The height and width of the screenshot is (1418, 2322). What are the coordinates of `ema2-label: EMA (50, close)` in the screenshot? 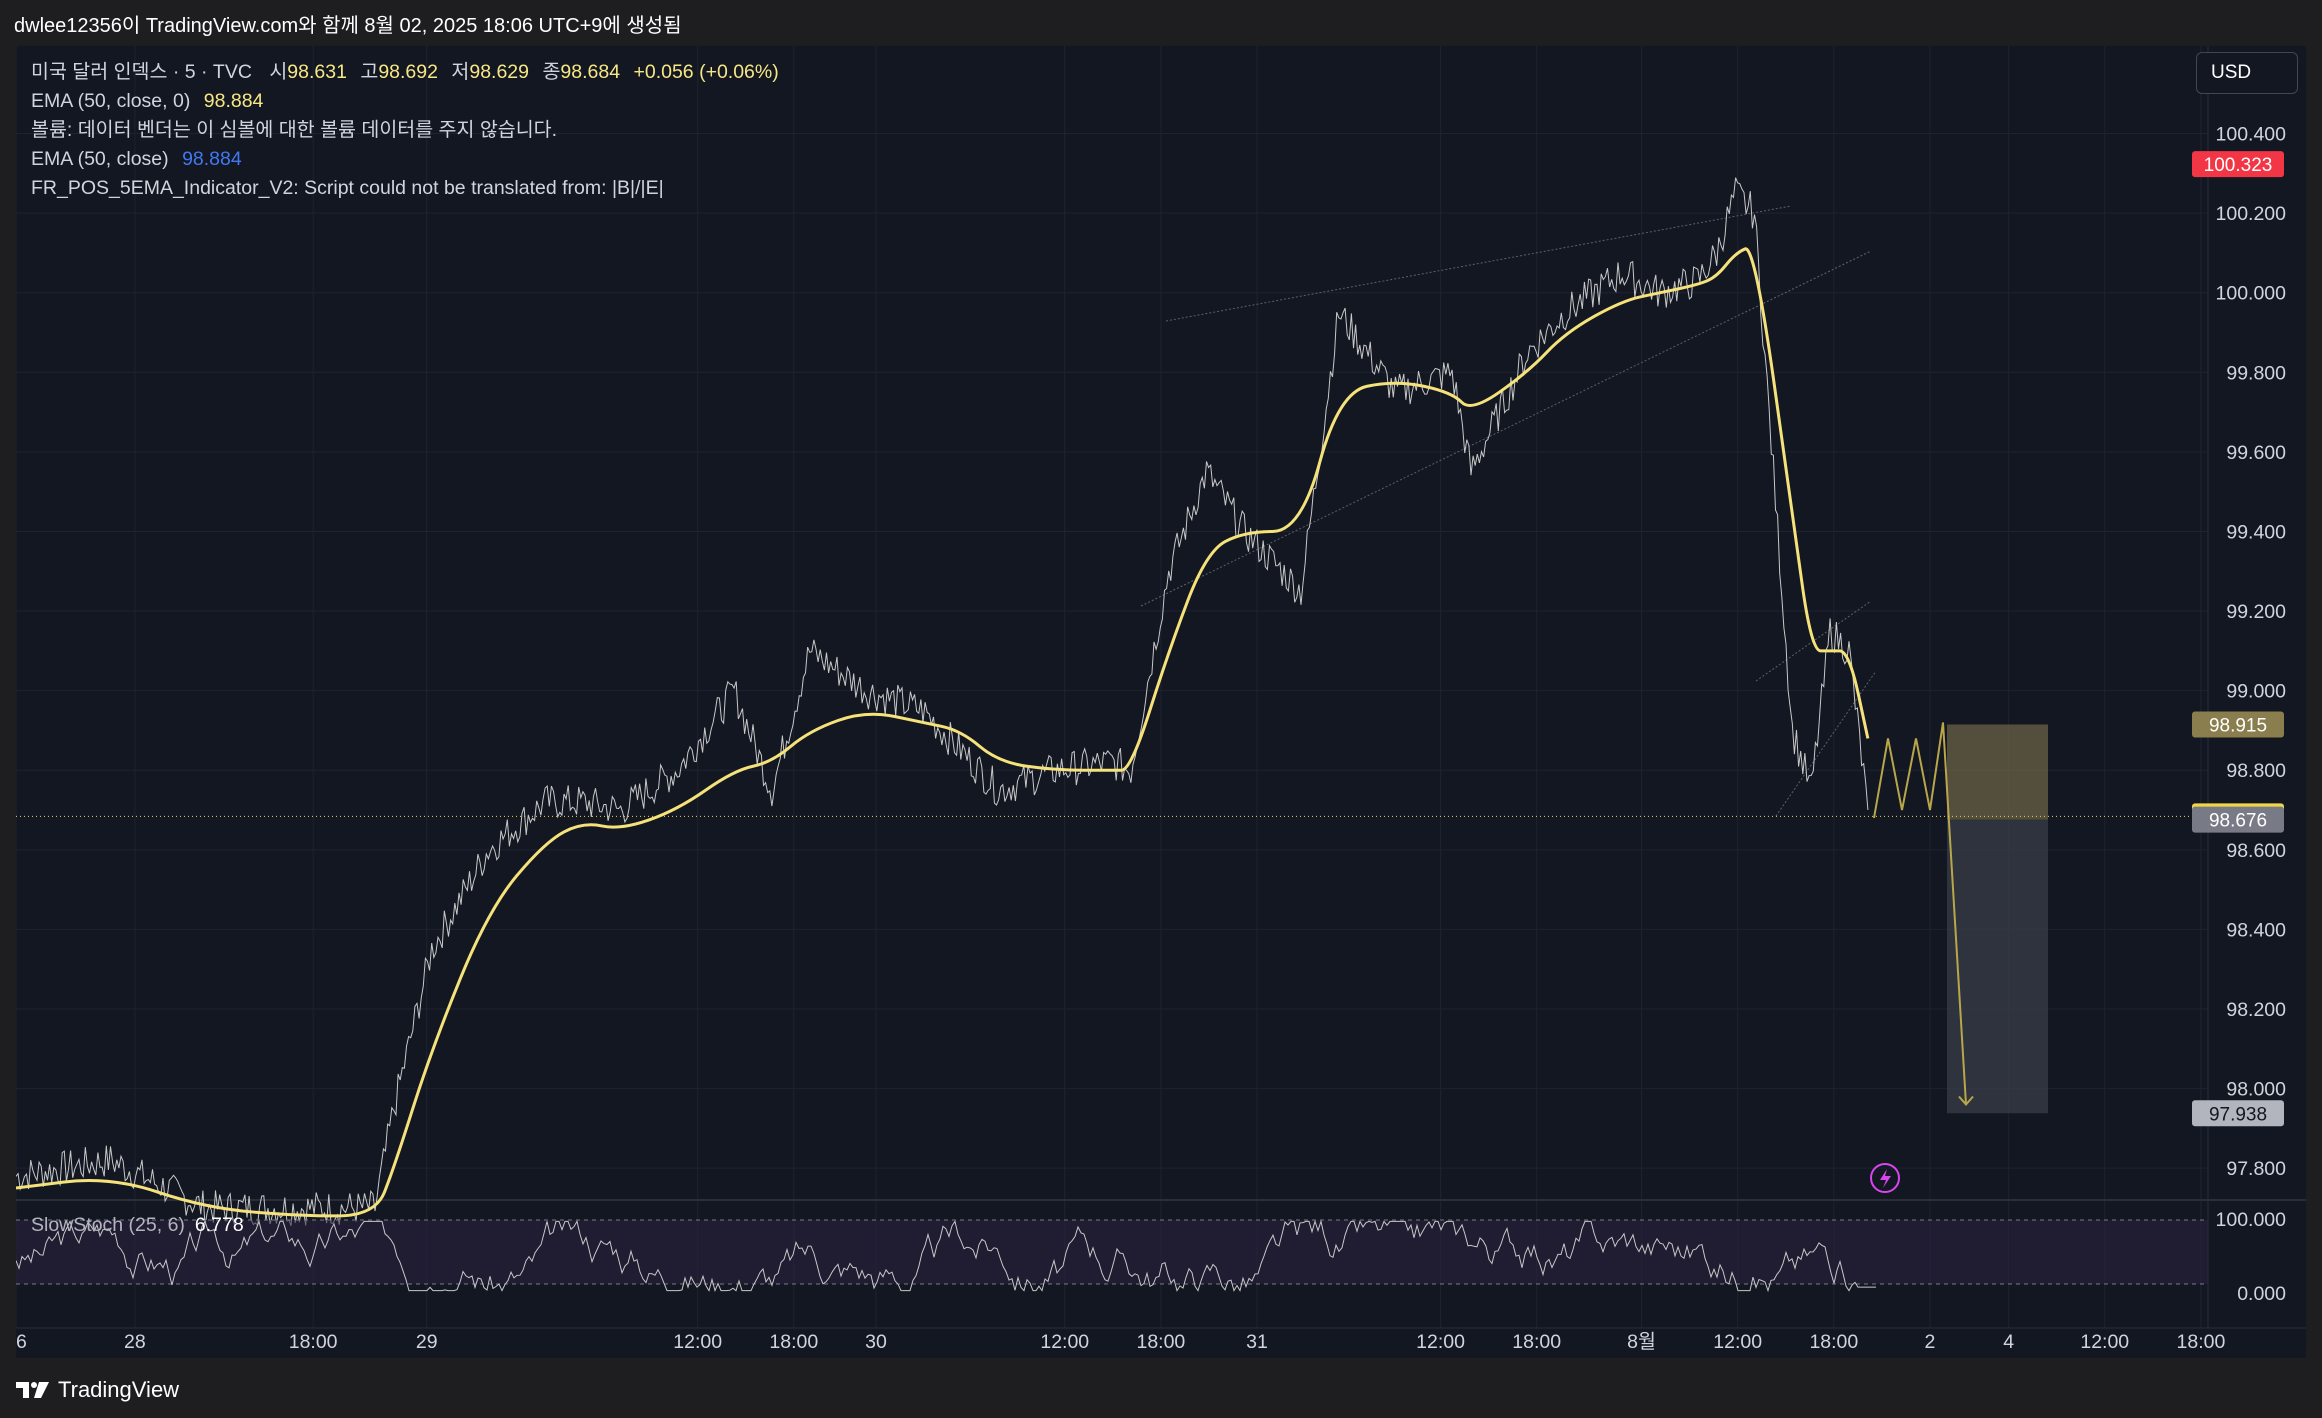 It's located at (100, 159).